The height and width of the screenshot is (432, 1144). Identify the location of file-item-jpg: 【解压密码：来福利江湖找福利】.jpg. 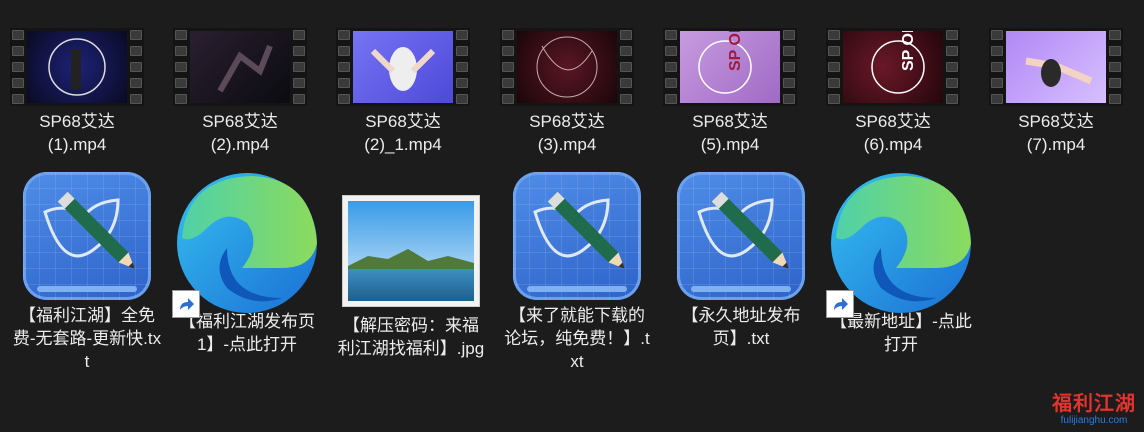
(411, 278).